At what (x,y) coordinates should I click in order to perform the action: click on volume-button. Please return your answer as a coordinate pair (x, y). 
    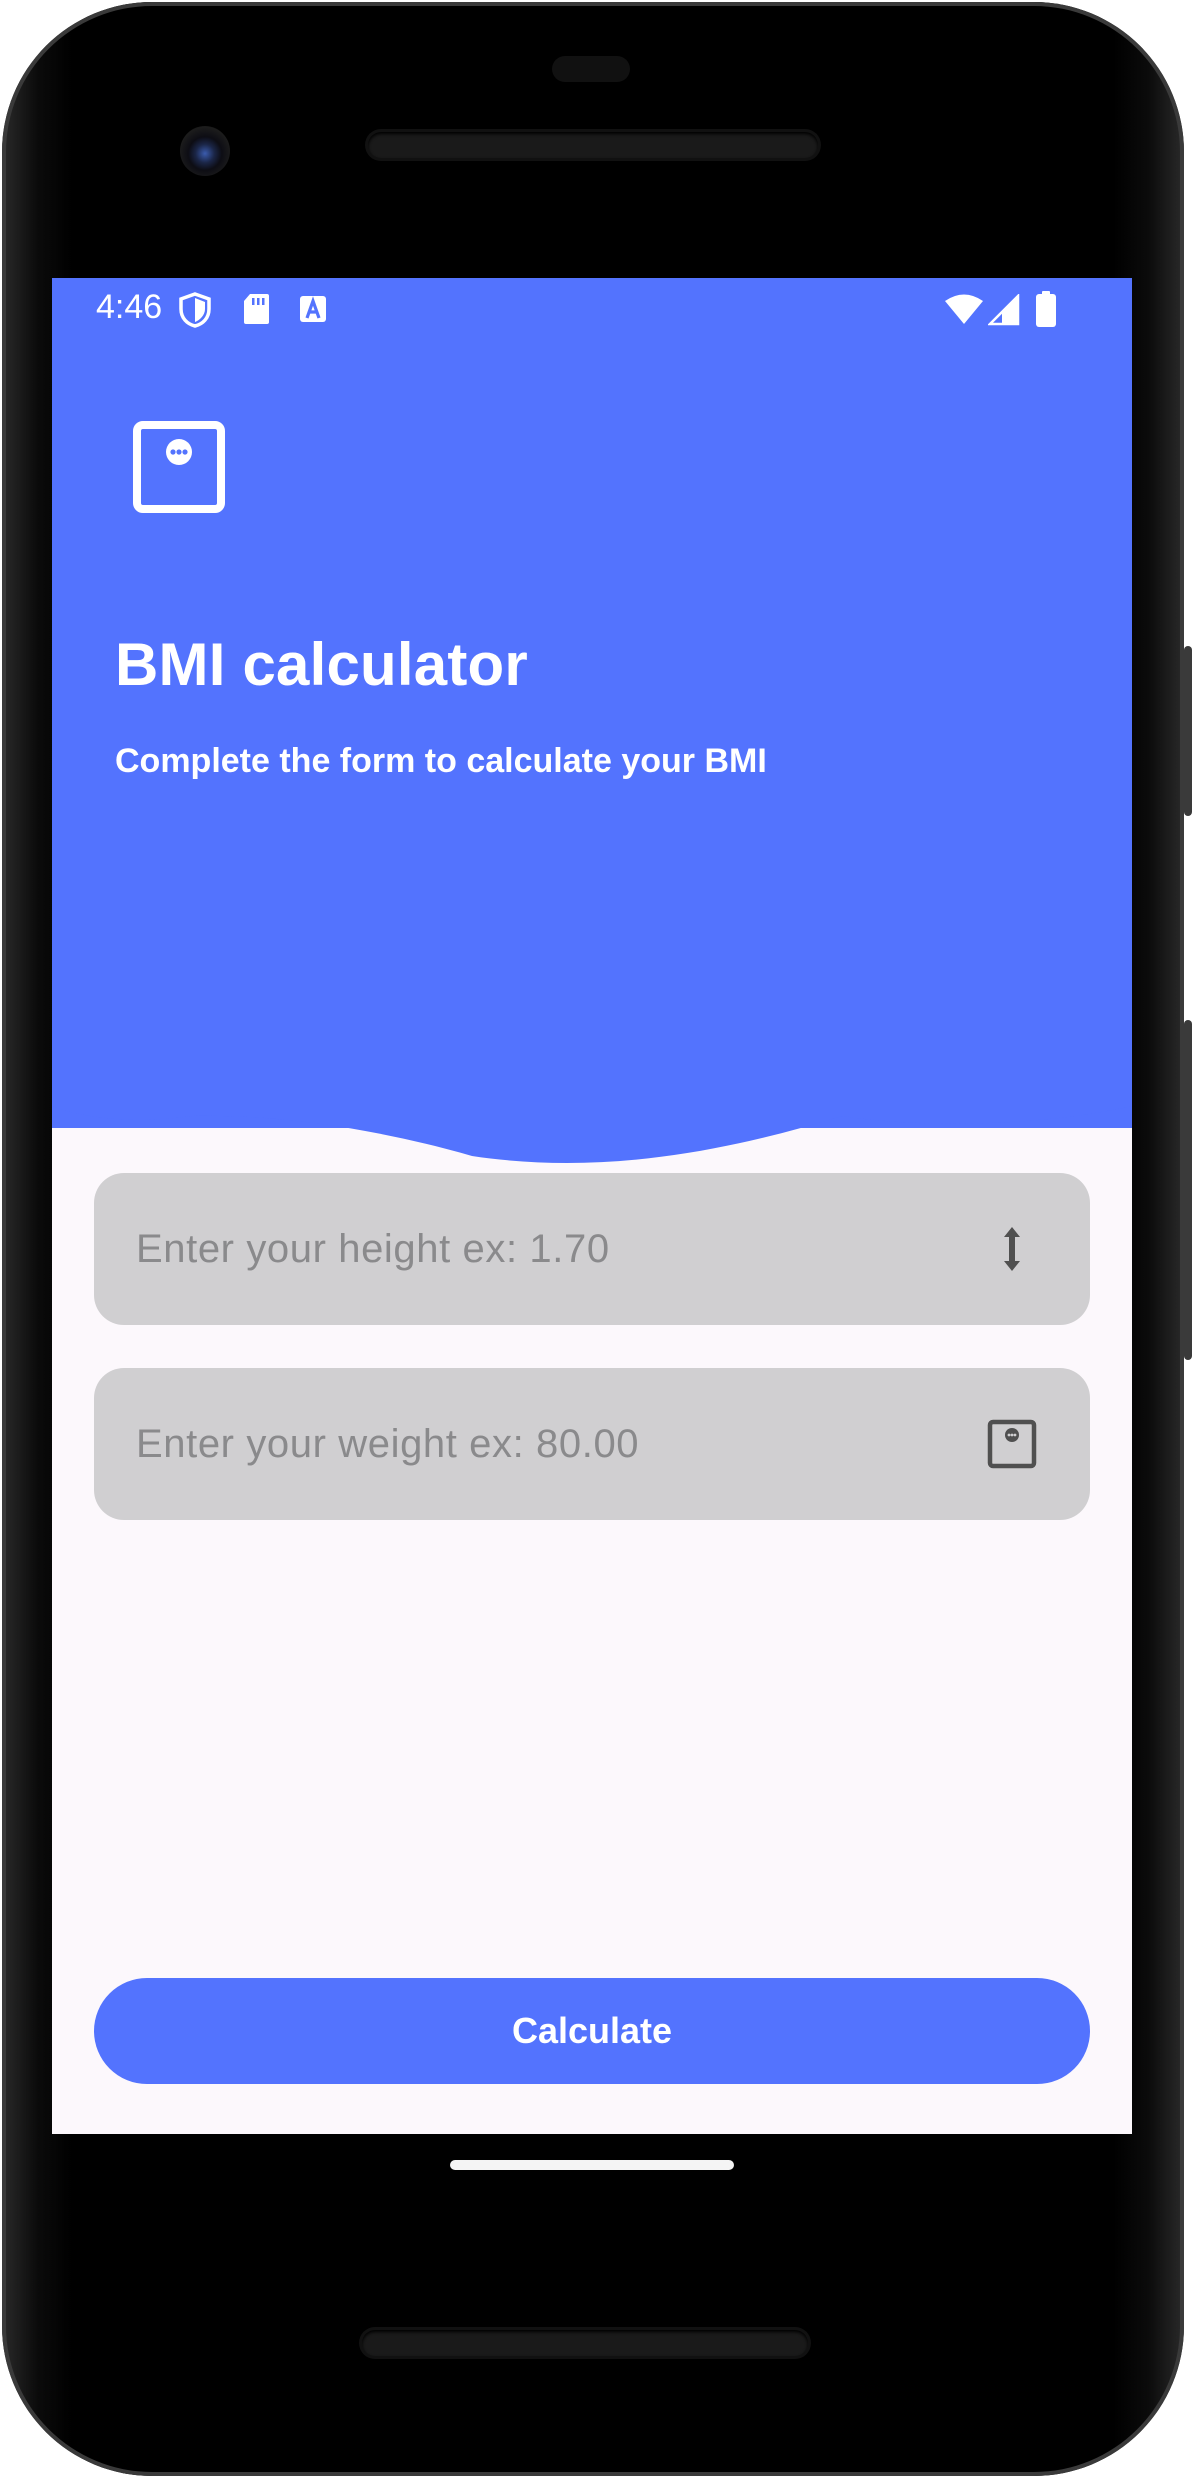
    Looking at the image, I should click on (1188, 1190).